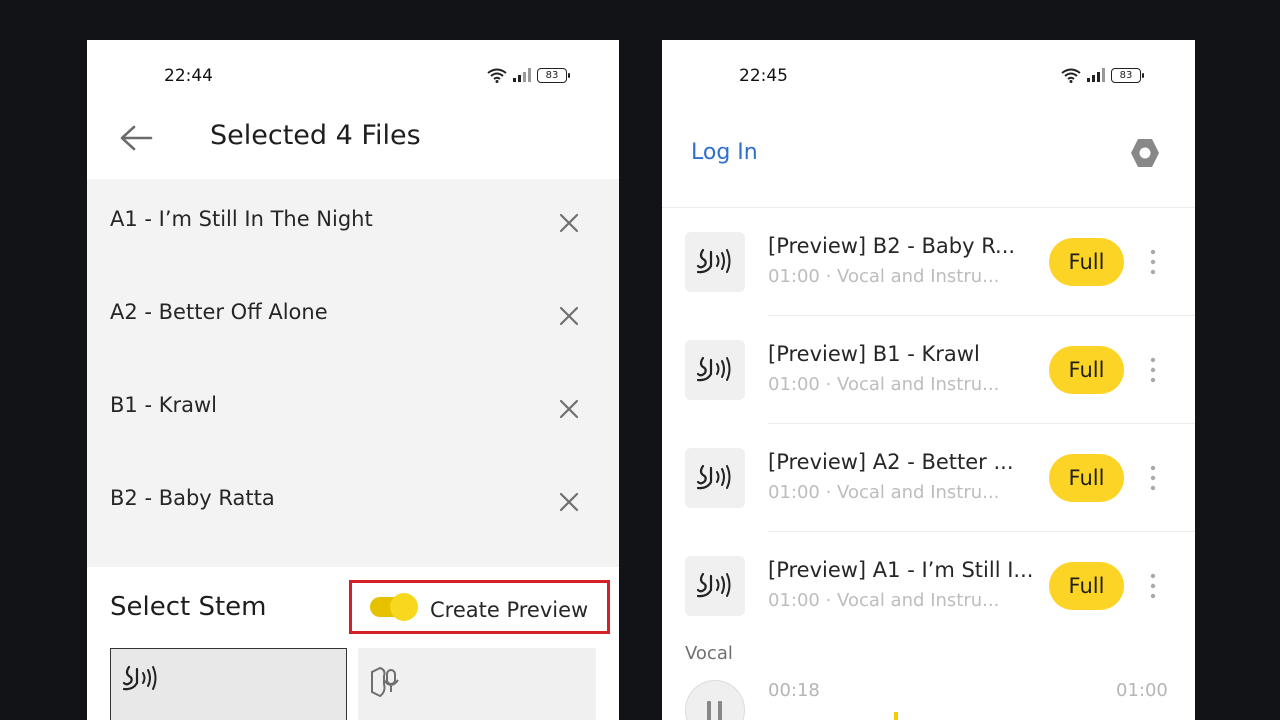 This screenshot has width=1280, height=720. Describe the element at coordinates (353, 411) in the screenshot. I see `file-row: B1 - Krawl` at that location.